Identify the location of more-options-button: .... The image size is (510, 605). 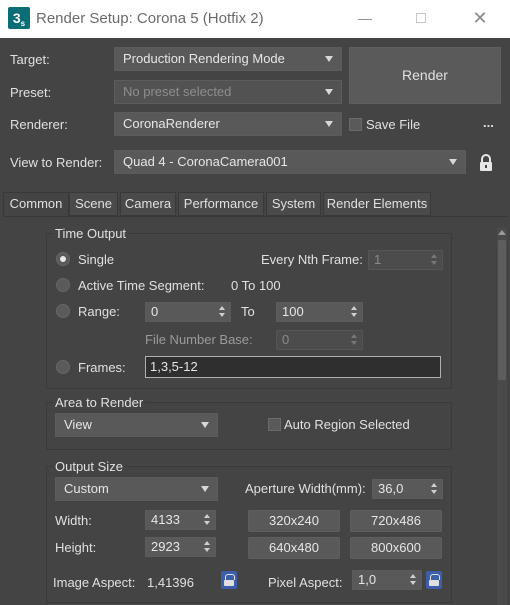
(488, 122).